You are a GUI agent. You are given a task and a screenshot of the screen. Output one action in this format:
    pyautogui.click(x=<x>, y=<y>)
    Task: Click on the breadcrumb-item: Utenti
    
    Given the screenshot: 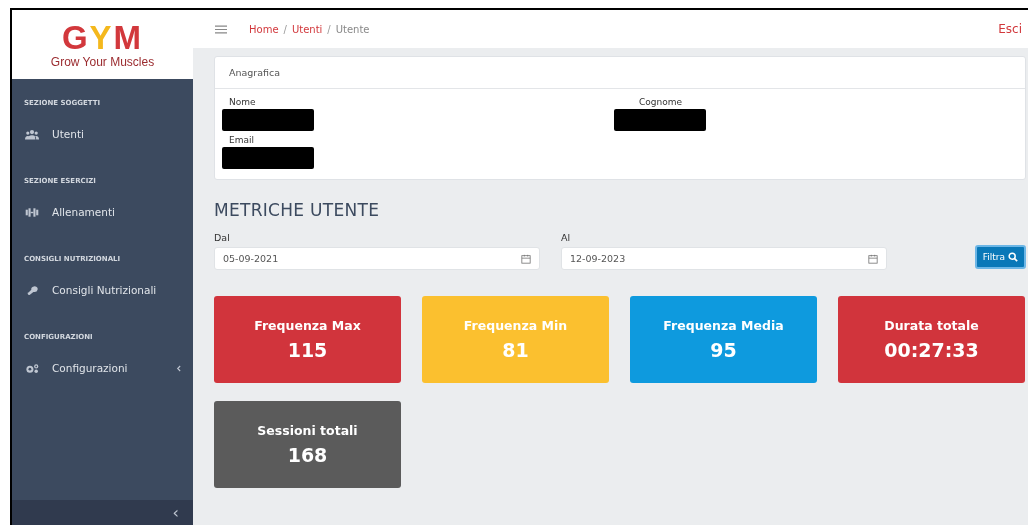 What is the action you would take?
    pyautogui.click(x=307, y=29)
    